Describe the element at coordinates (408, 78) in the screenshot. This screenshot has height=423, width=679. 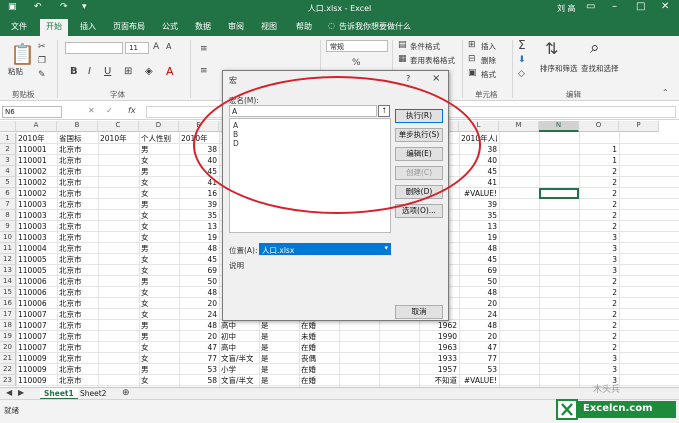
I see `help-icon: ?` at that location.